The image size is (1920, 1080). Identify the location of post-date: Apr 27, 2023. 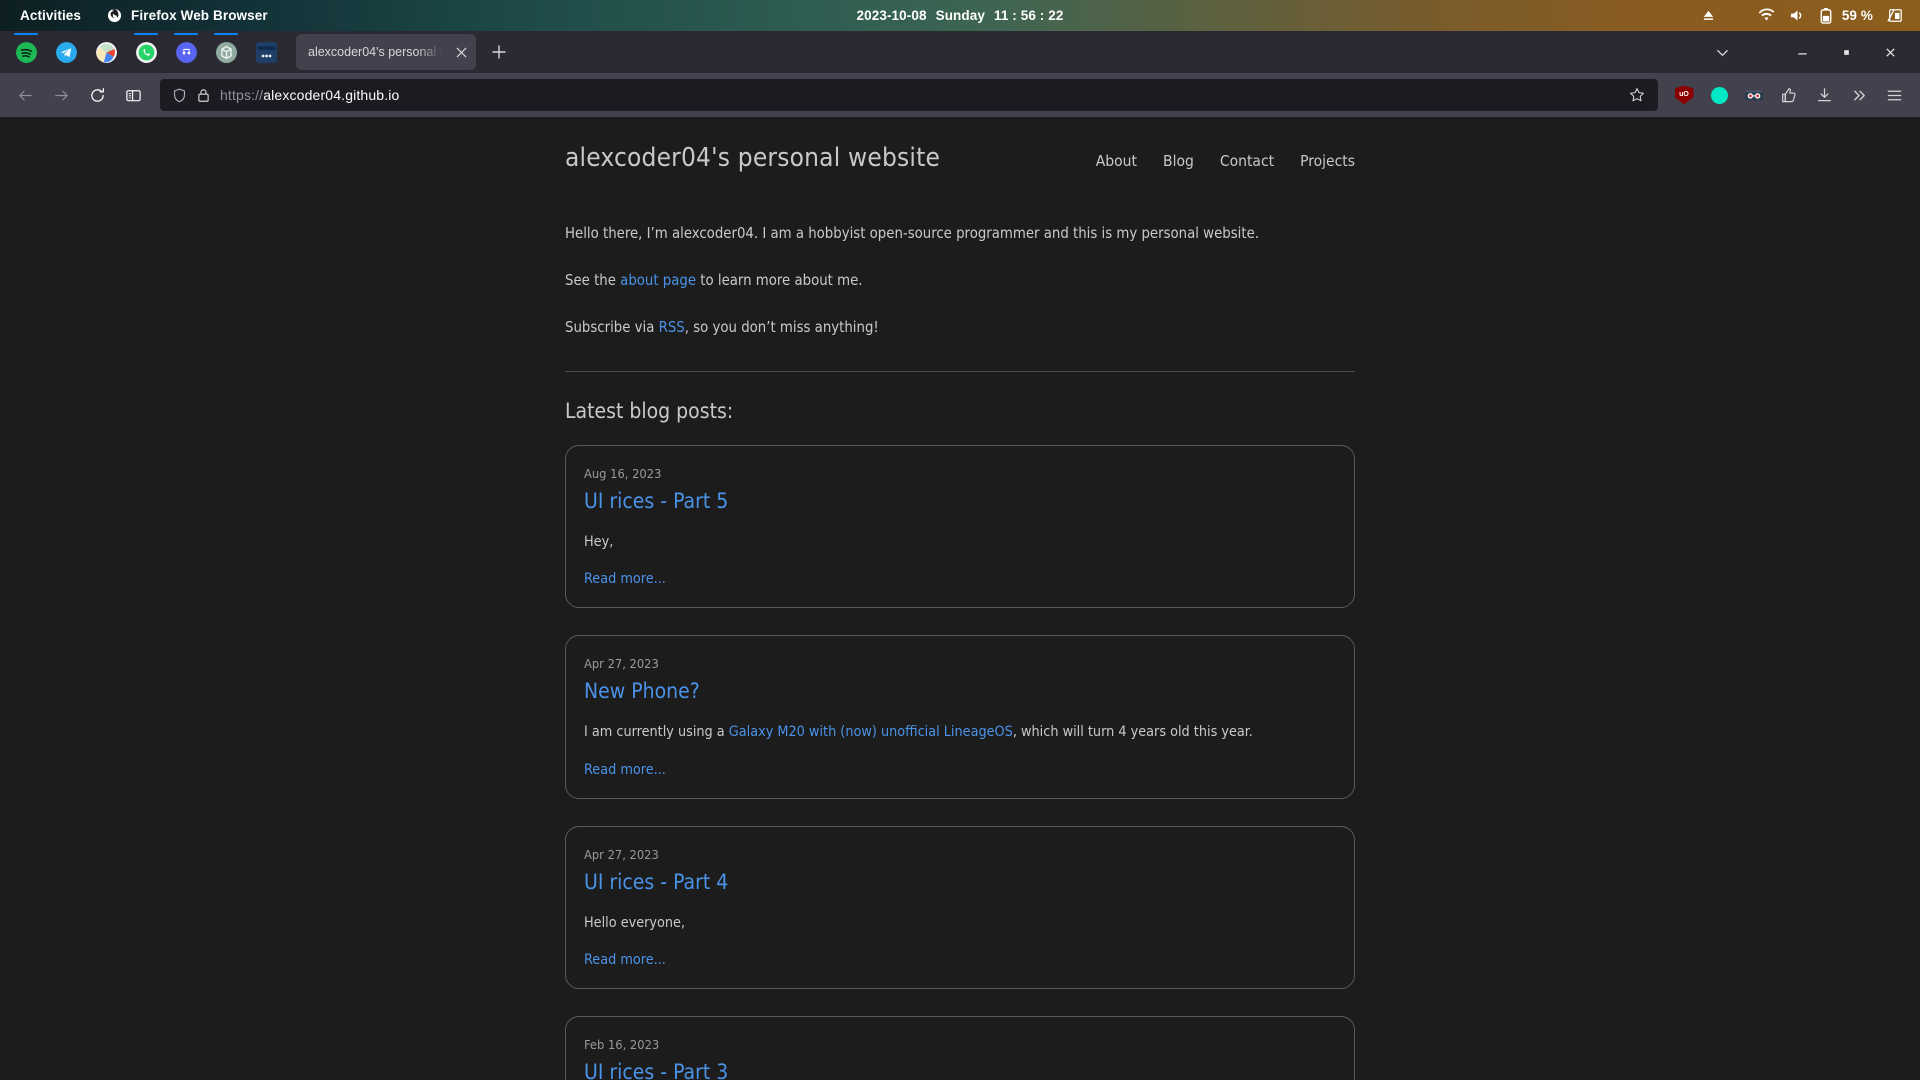
(621, 665).